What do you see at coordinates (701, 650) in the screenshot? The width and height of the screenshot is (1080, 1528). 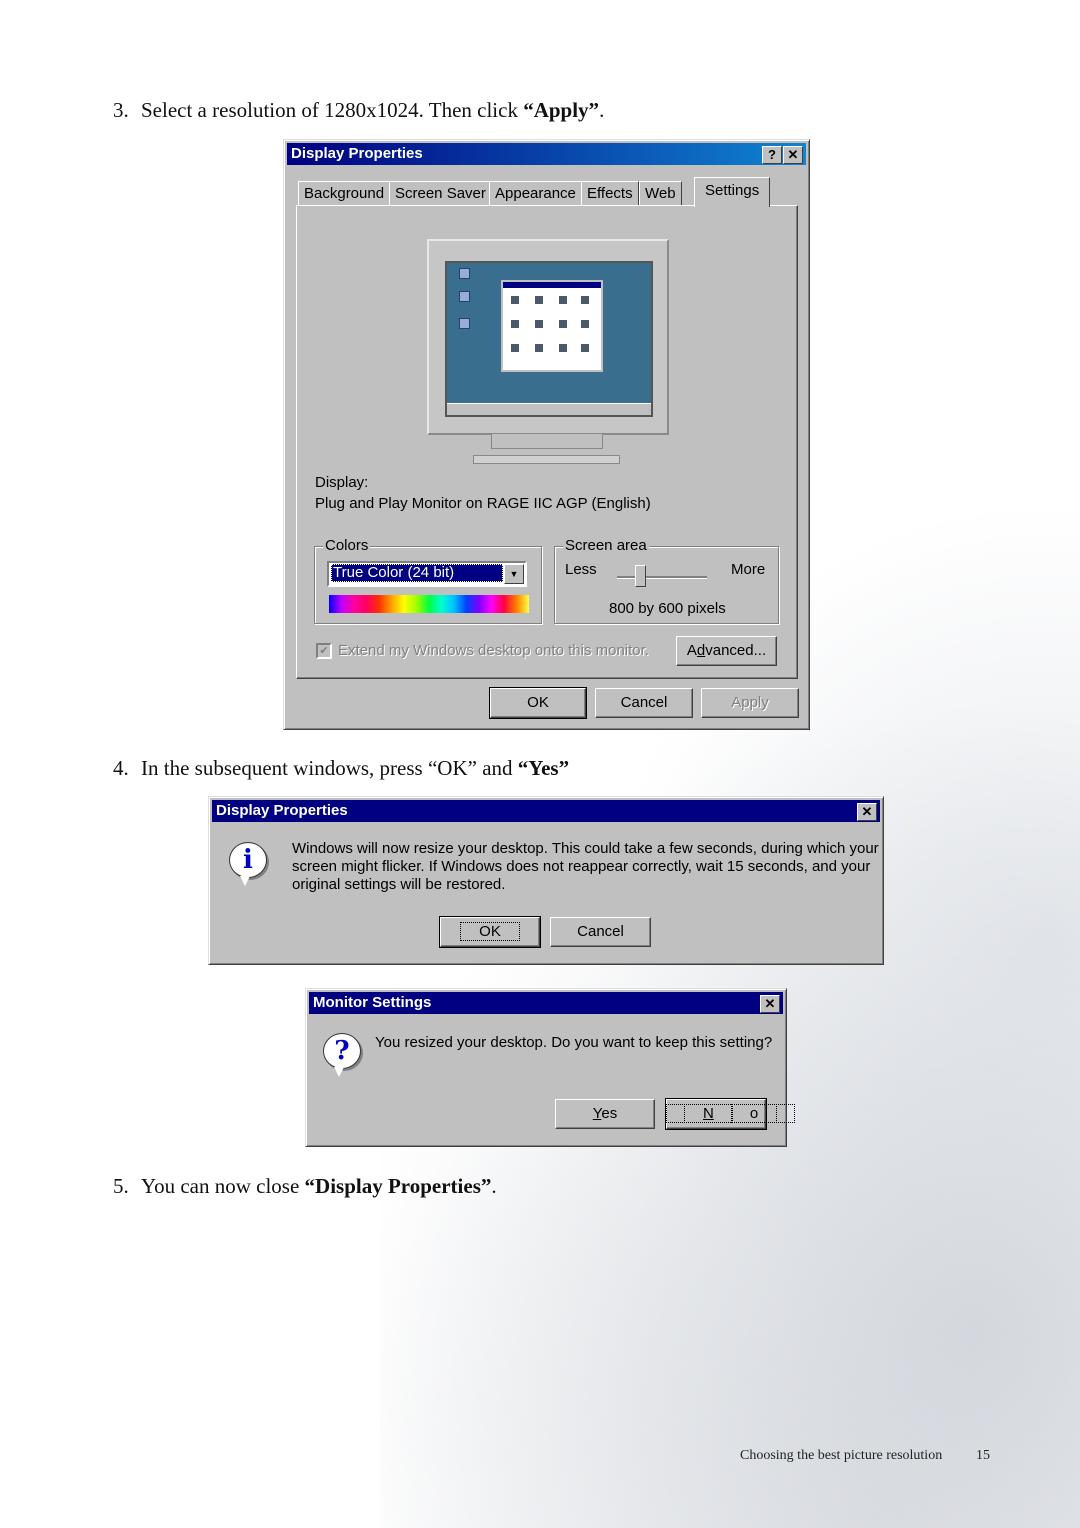 I see `advanced-label-mnemonic: d` at bounding box center [701, 650].